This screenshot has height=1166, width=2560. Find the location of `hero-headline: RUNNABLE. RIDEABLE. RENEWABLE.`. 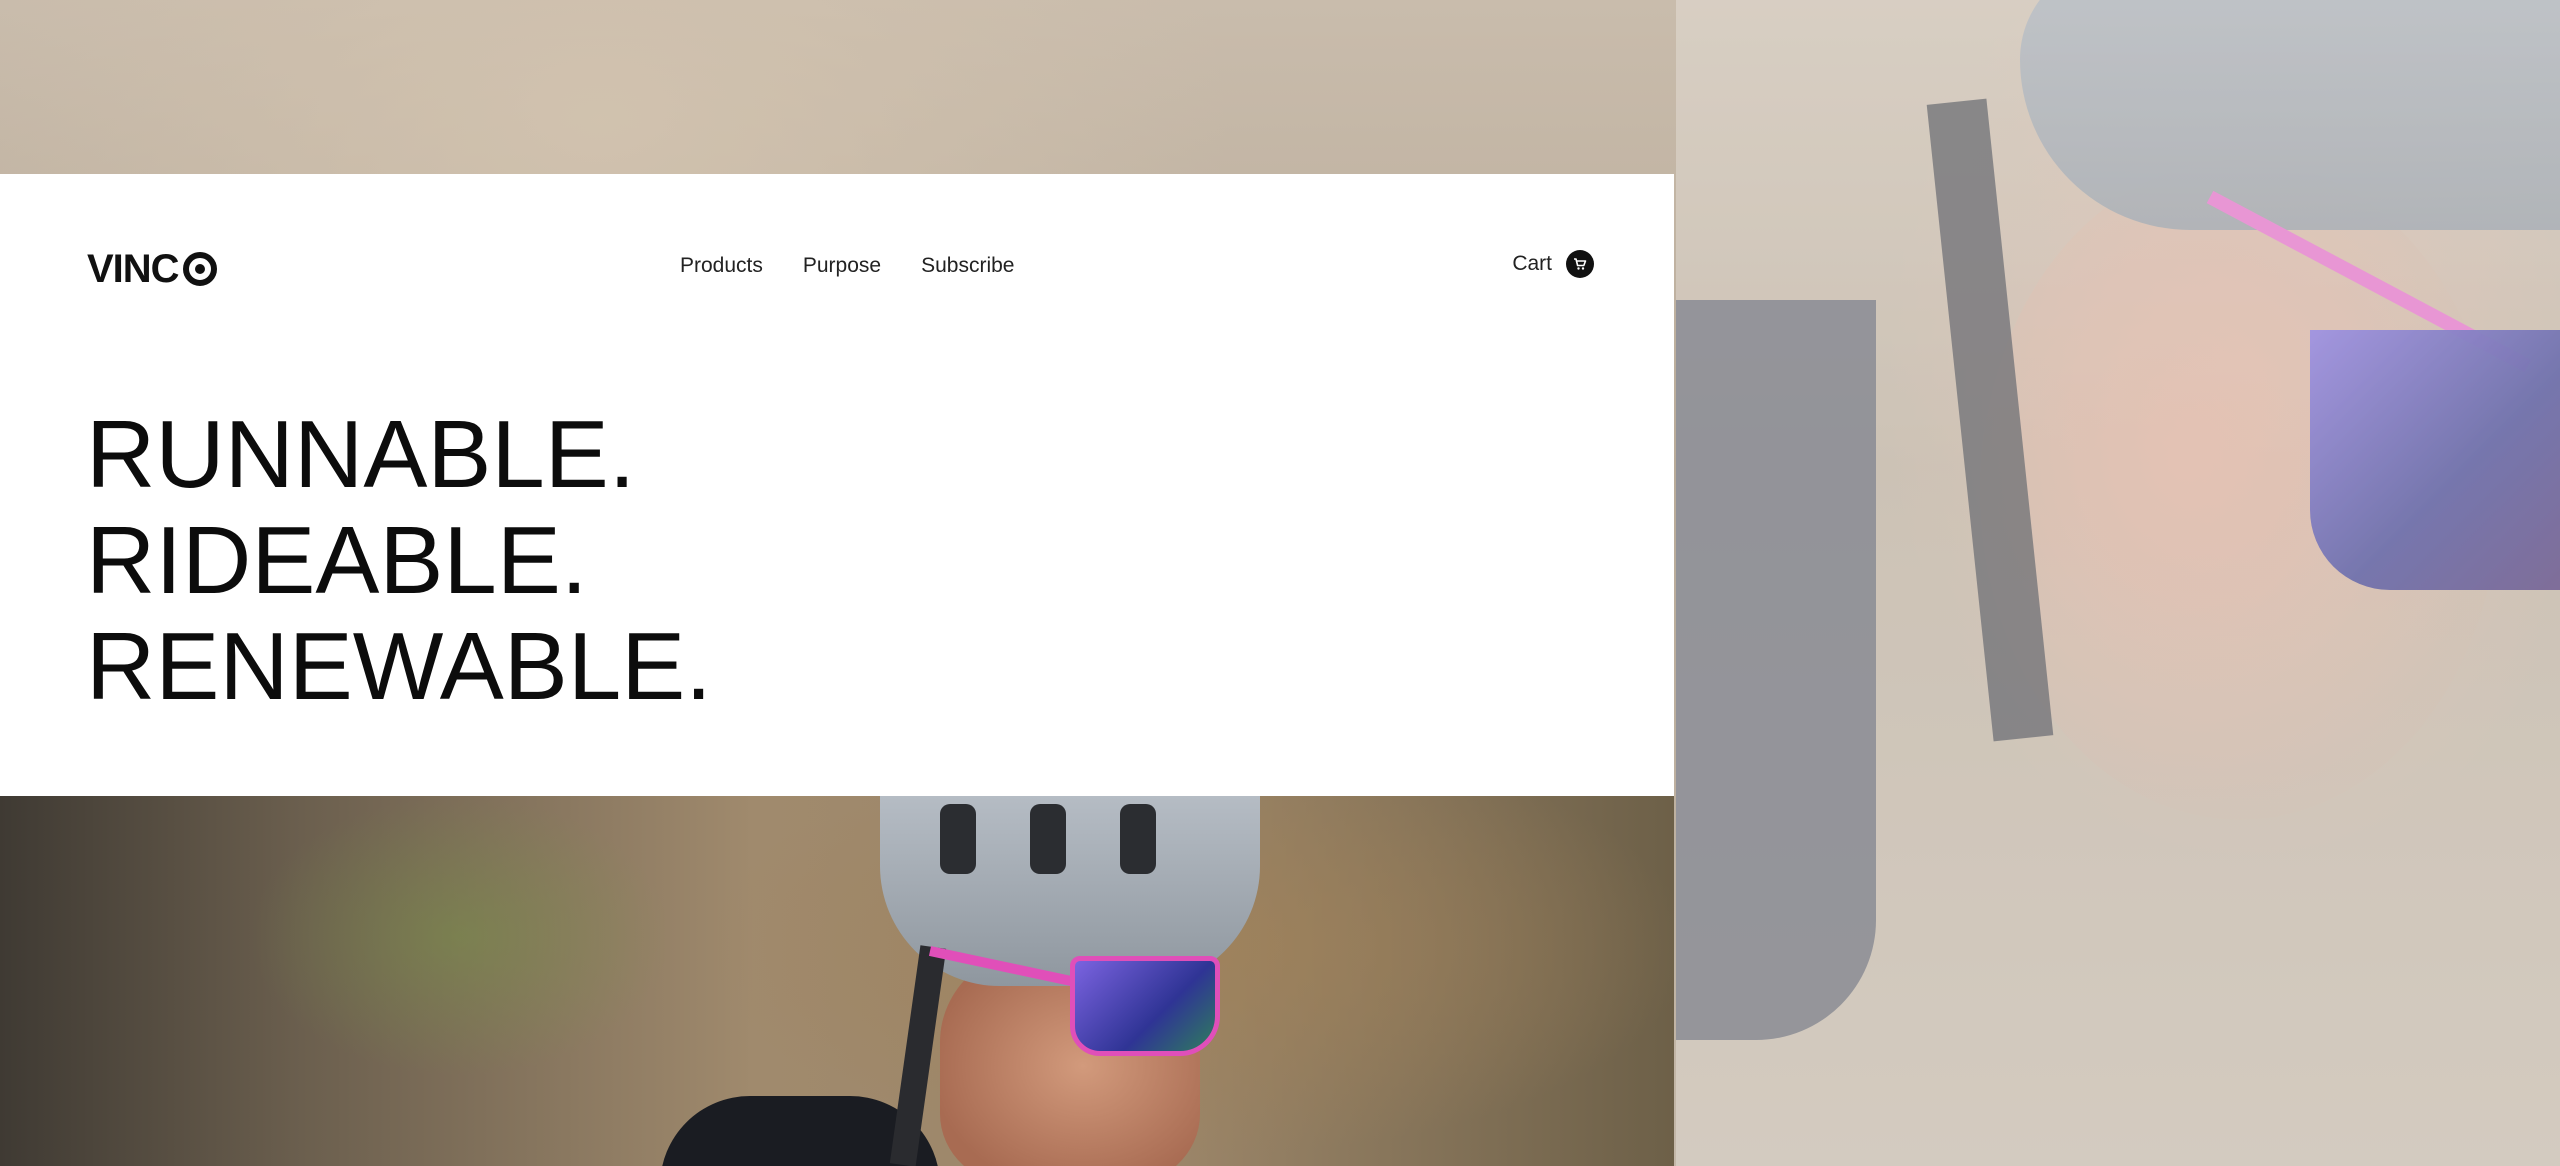

hero-headline: RUNNABLE. RIDEABLE. RENEWABLE. is located at coordinates (399, 561).